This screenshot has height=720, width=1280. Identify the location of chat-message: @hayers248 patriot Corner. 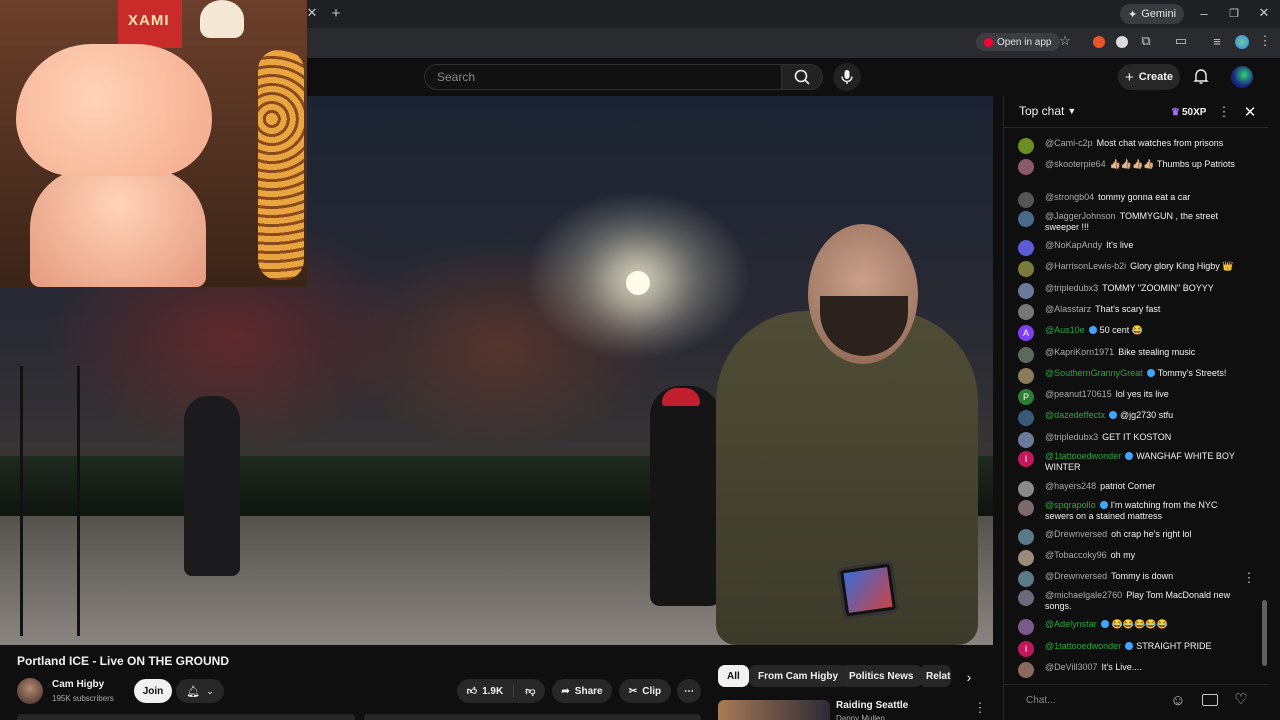
(1129, 489).